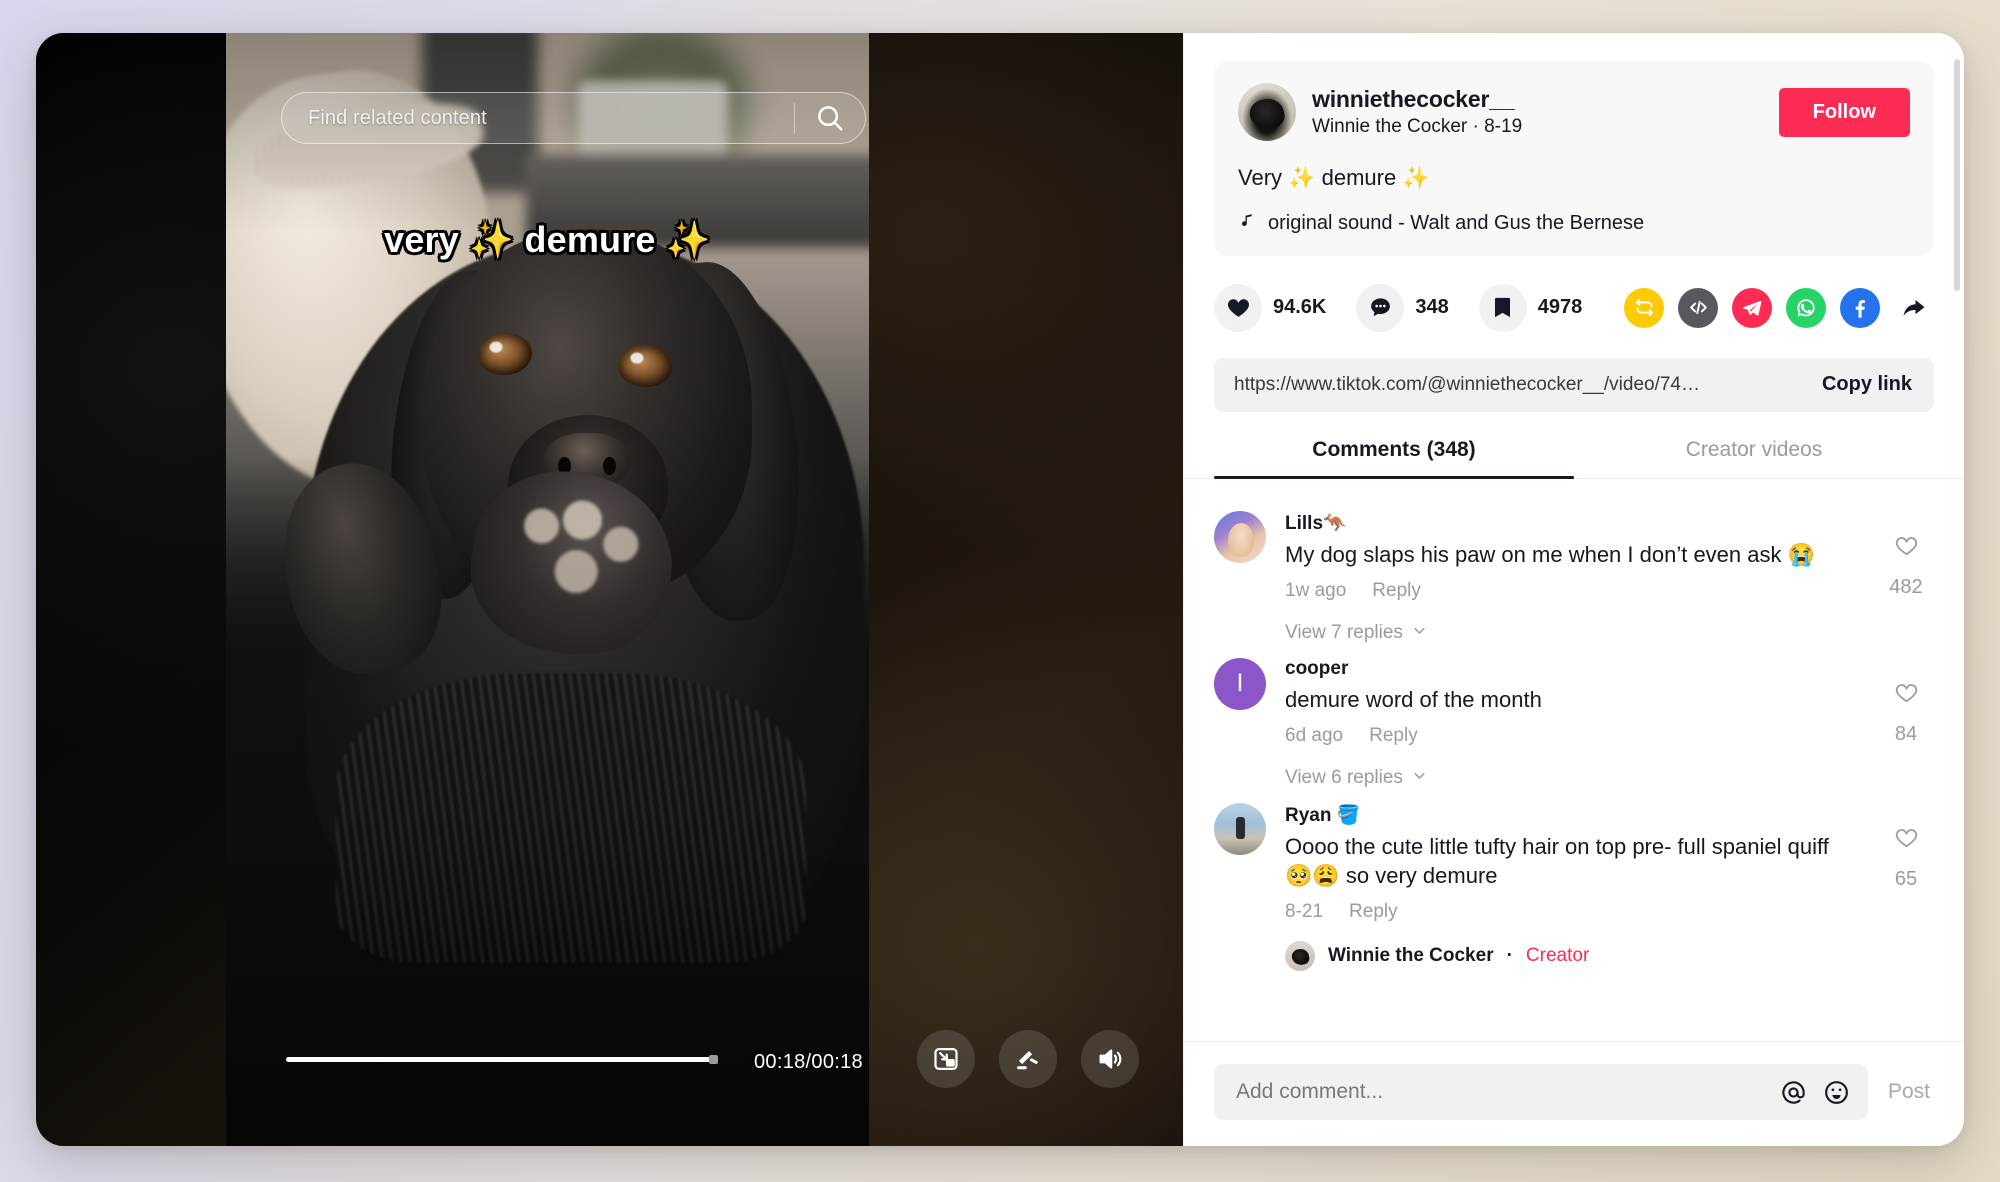  What do you see at coordinates (1432, 307) in the screenshot?
I see `comment-count: 348` at bounding box center [1432, 307].